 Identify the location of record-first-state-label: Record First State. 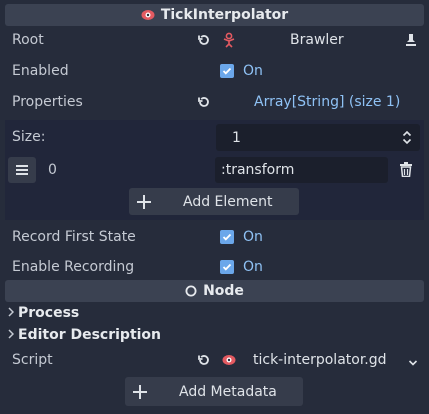
(74, 237).